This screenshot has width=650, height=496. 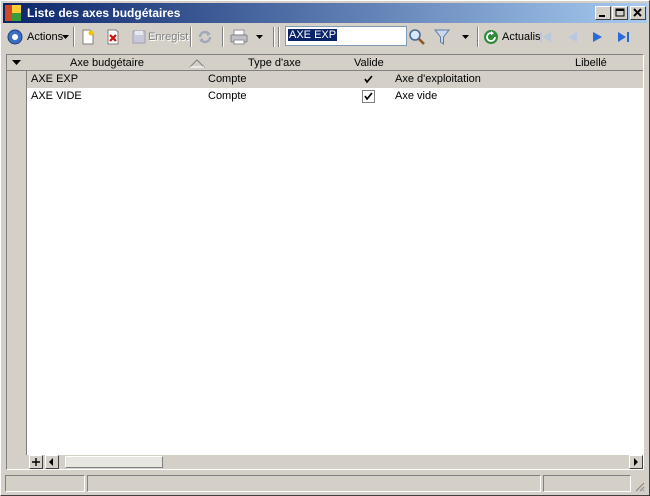 What do you see at coordinates (55, 79) in the screenshot?
I see `cell-axe: AXE EXP` at bounding box center [55, 79].